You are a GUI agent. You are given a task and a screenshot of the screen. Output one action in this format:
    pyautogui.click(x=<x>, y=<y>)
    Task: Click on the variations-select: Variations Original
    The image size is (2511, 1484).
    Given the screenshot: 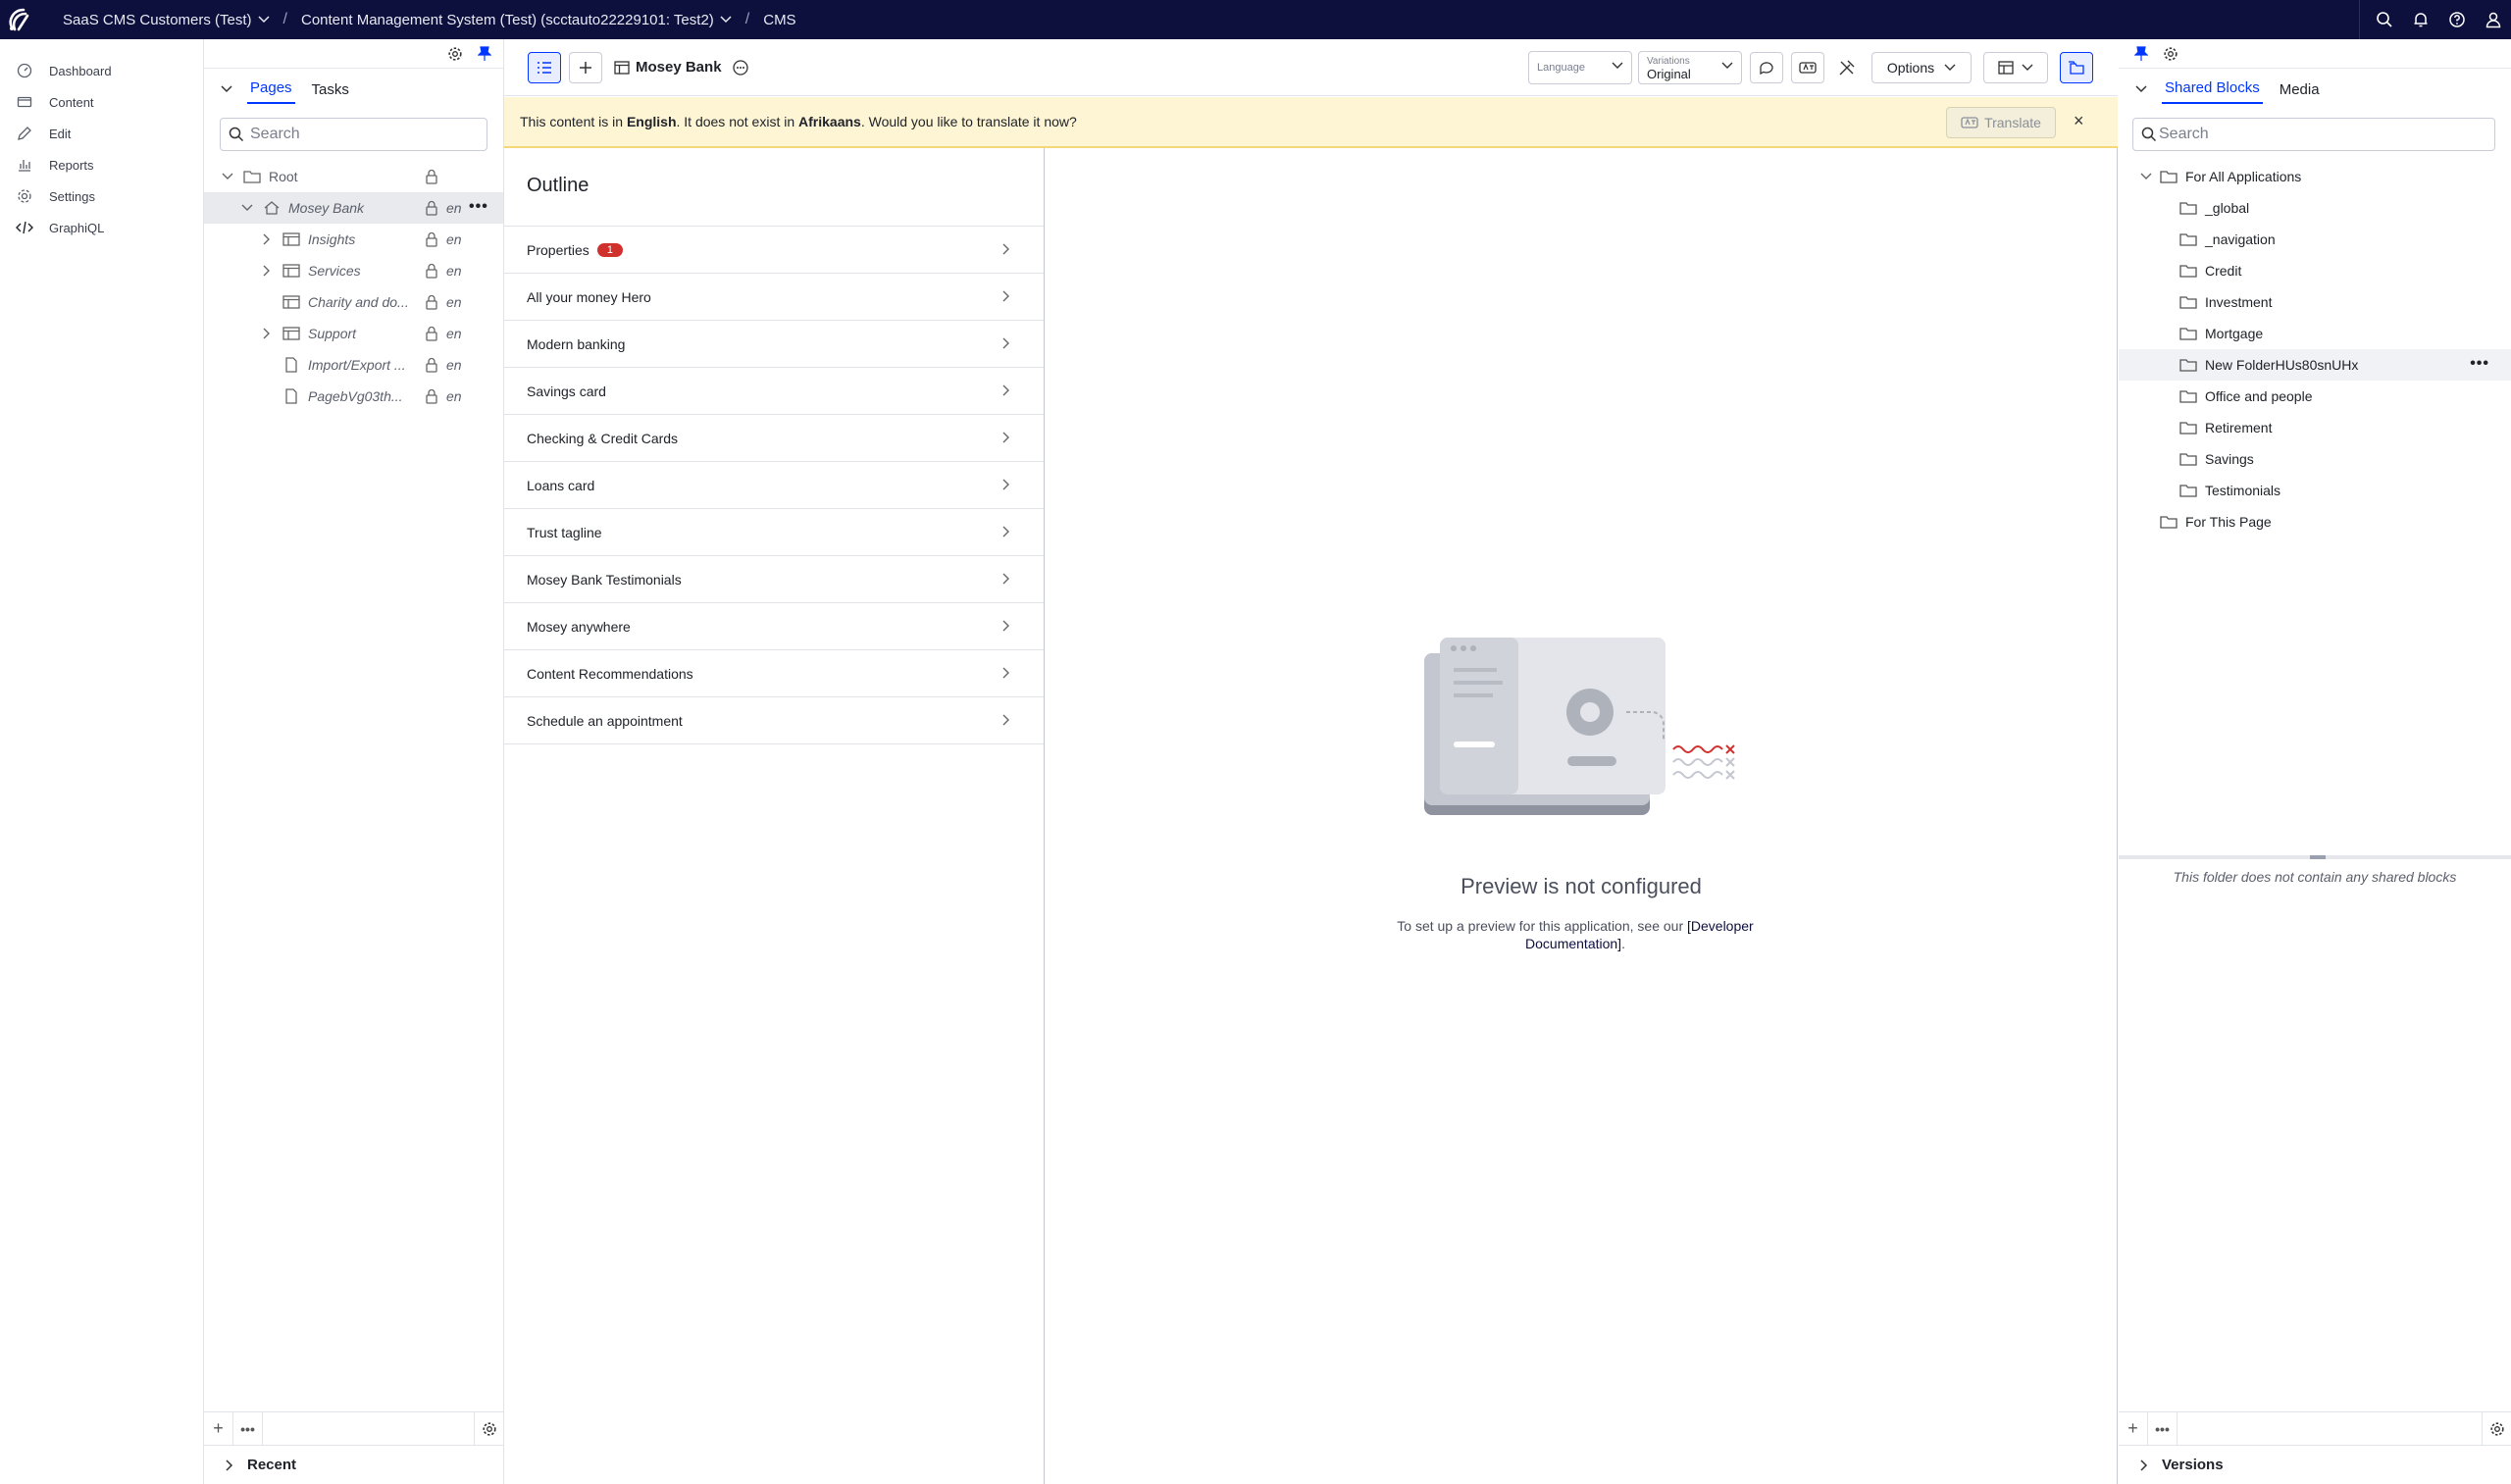 What is the action you would take?
    pyautogui.click(x=1690, y=67)
    